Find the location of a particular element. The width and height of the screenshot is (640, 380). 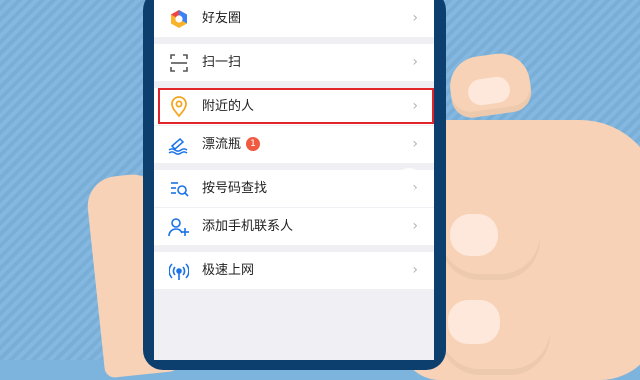

selection-highlight is located at coordinates (296, 106).